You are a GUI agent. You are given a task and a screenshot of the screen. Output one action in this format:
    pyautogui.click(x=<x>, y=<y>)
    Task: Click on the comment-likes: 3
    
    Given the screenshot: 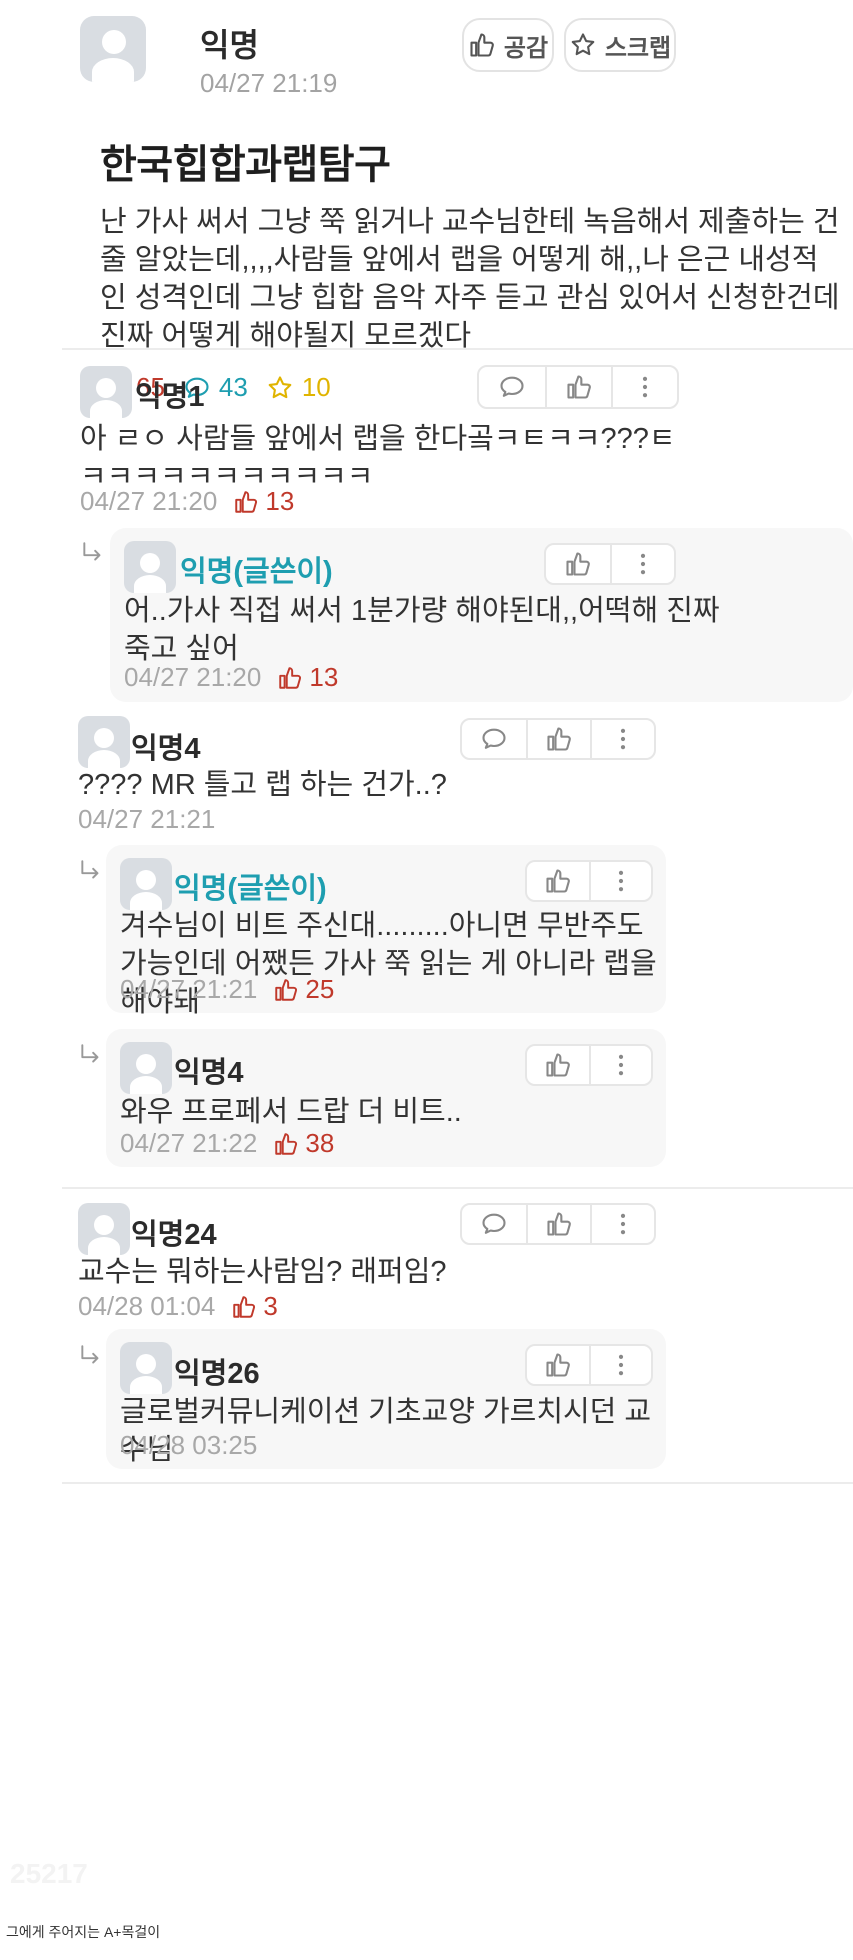 What is the action you would take?
    pyautogui.click(x=254, y=1306)
    